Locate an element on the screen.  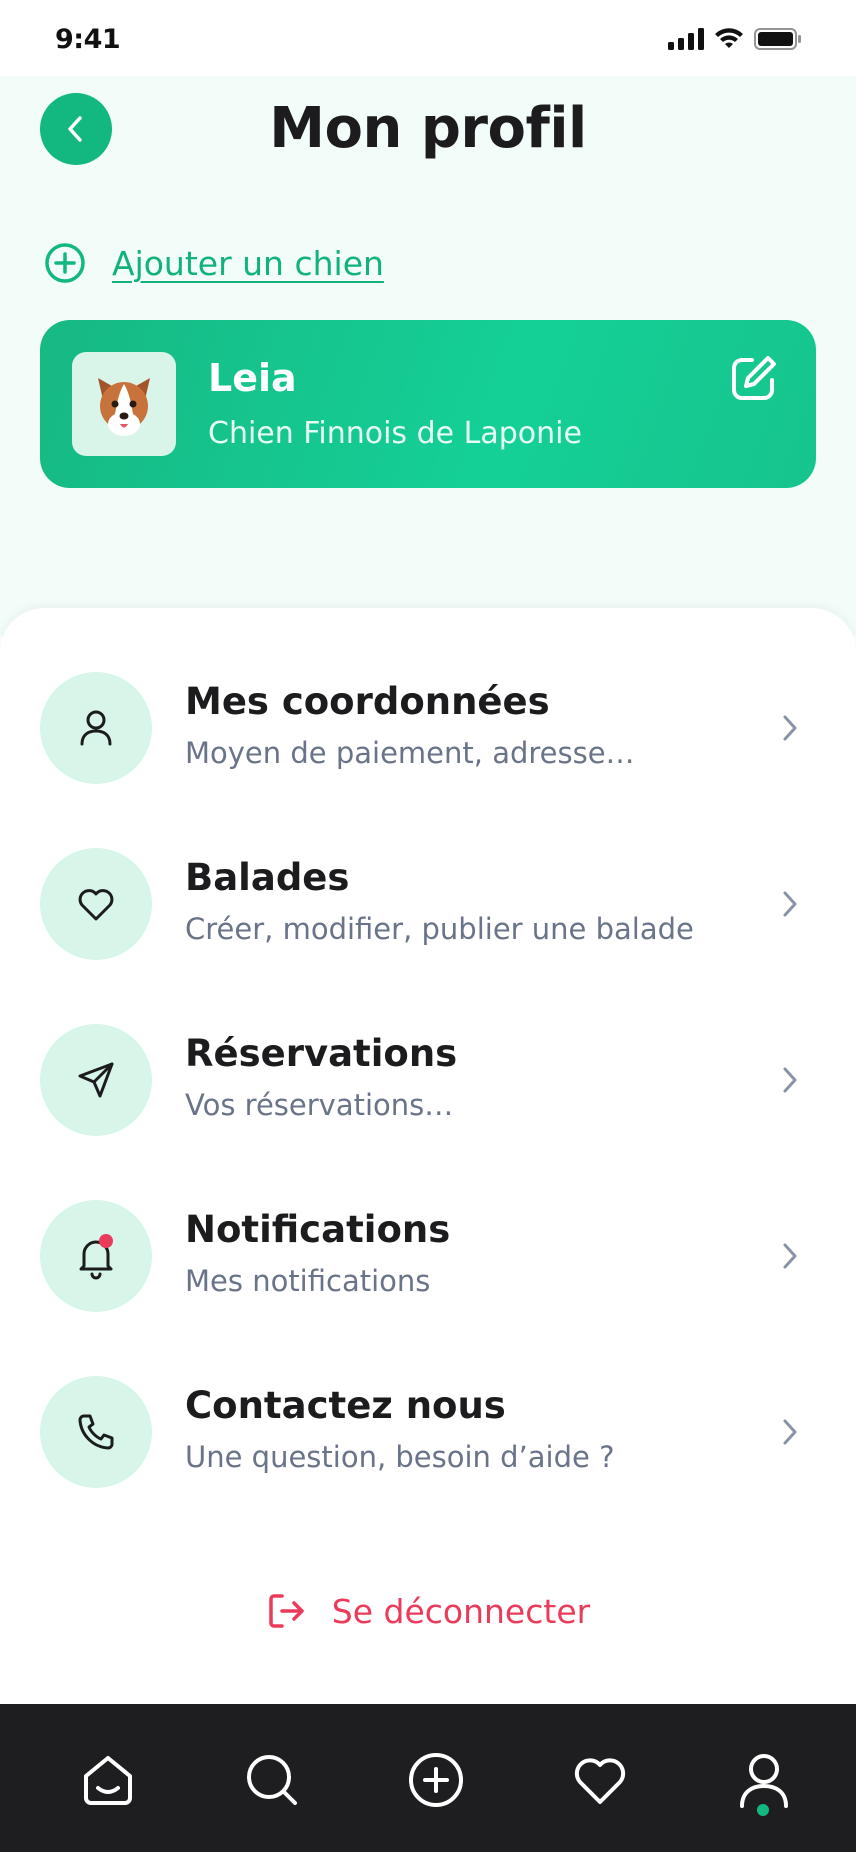
menu-item-notifications: Notifications Mes notifications is located at coordinates (428, 1256).